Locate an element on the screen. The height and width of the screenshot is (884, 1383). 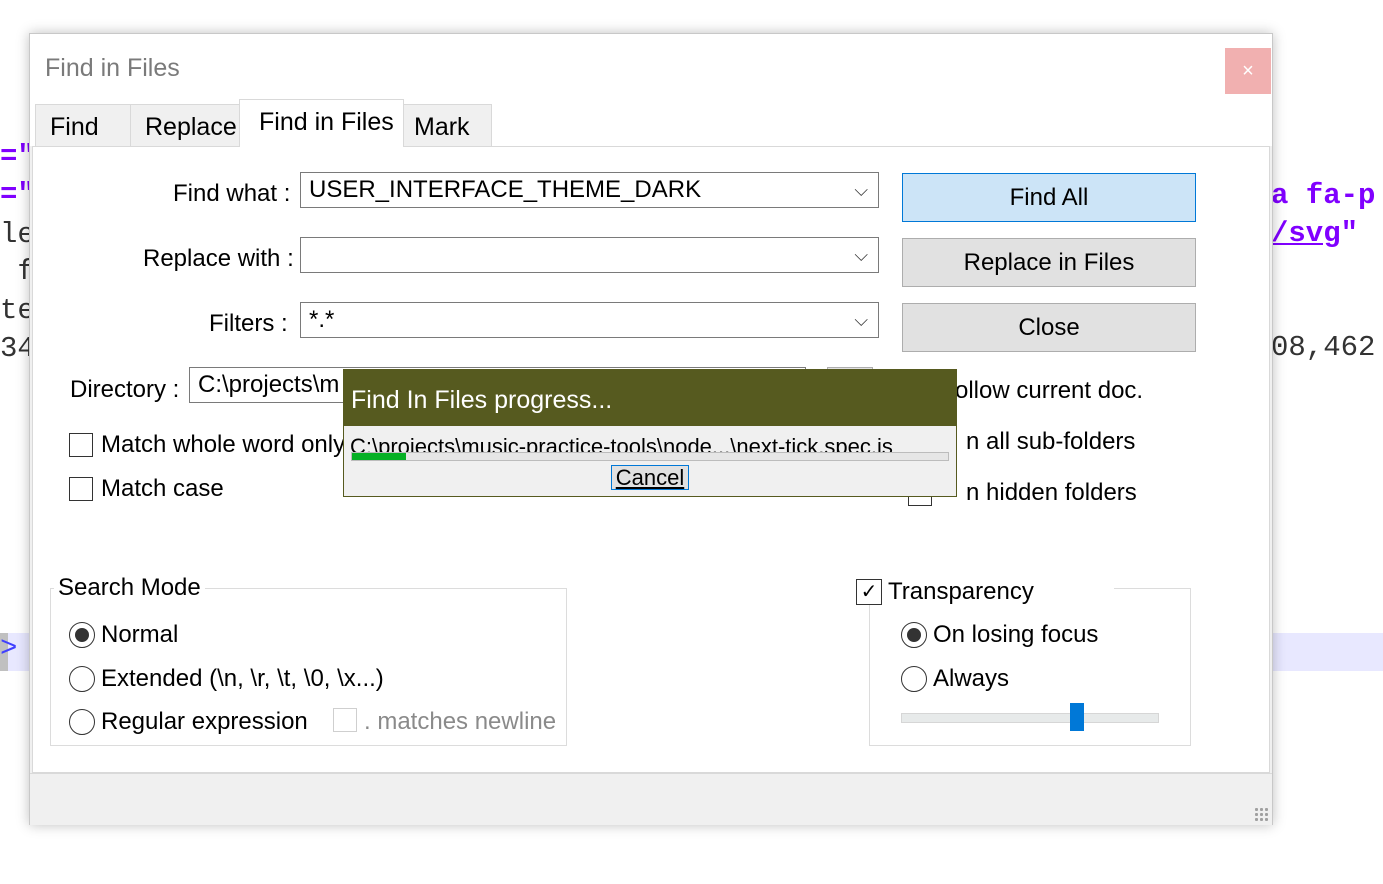
replace-with-label: Replace with : is located at coordinates (218, 258).